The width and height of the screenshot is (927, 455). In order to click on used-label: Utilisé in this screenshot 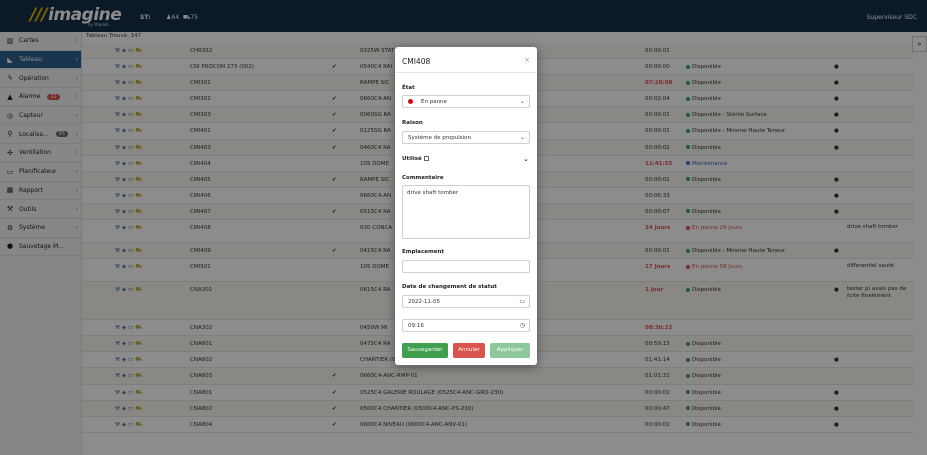, I will do `click(412, 159)`.